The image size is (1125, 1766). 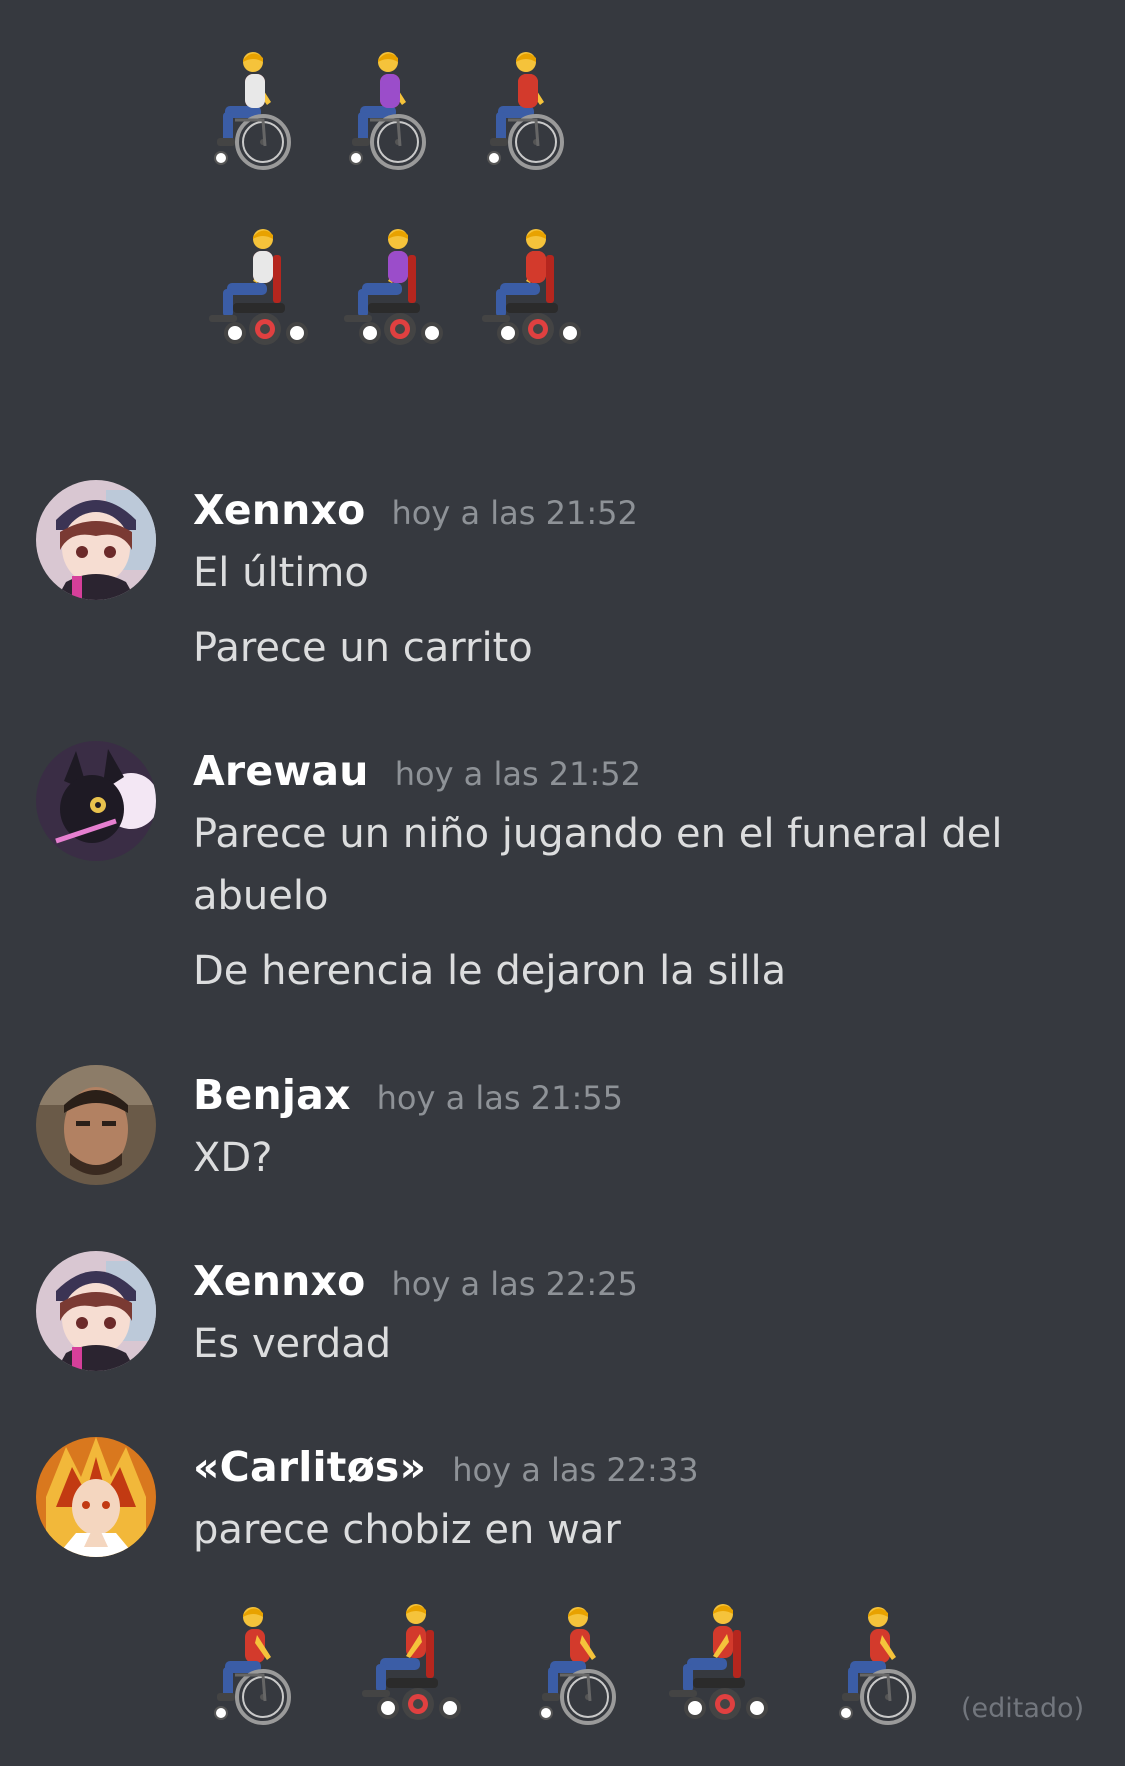 I want to click on username: «Carlitøs», so click(x=309, y=1467).